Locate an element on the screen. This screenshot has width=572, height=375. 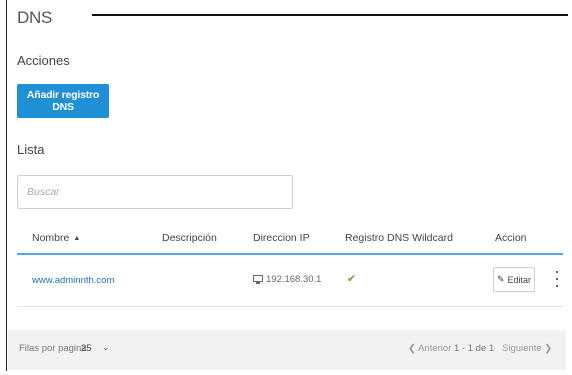
column-header-descripcion: Descripción is located at coordinates (189, 238).